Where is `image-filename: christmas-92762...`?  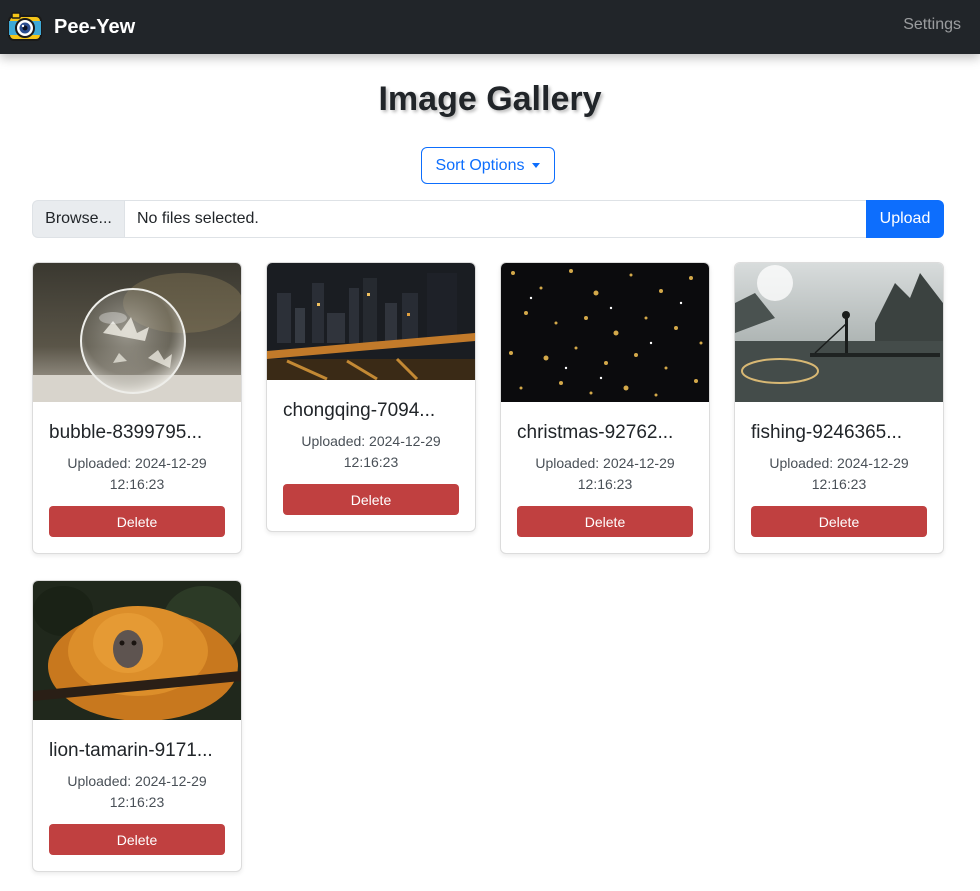
image-filename: christmas-92762... is located at coordinates (595, 432).